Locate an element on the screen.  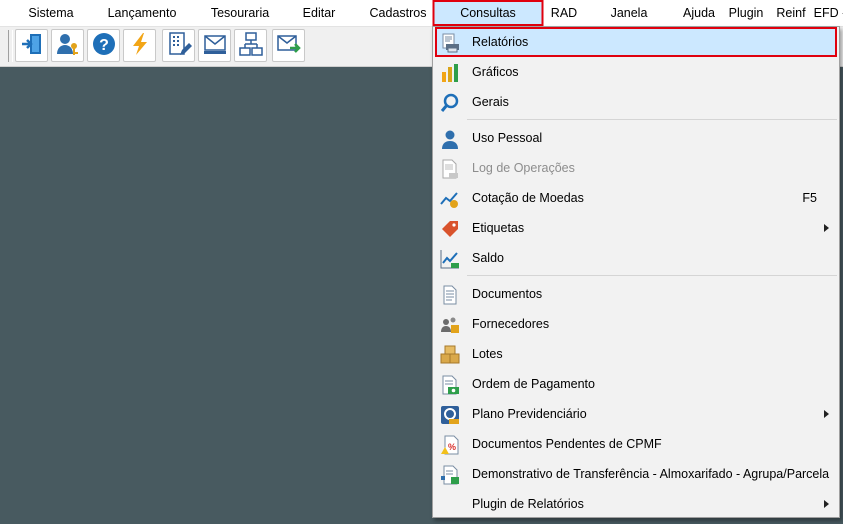
menu-item-label: Log de Operações is located at coordinates (523, 168).